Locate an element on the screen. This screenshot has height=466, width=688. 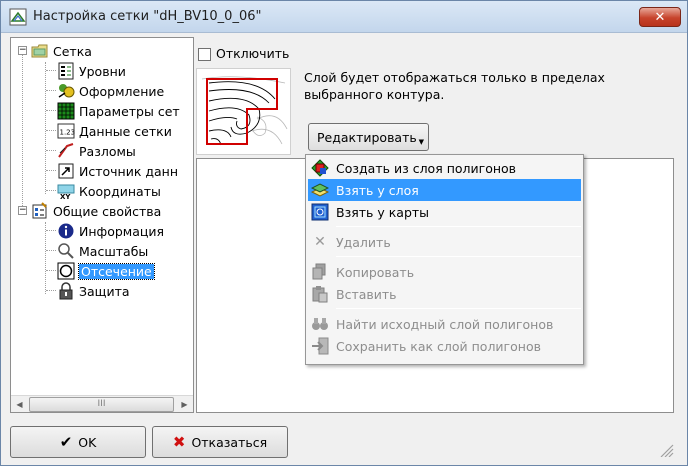
tree-collapse-general: − is located at coordinates (22, 210).